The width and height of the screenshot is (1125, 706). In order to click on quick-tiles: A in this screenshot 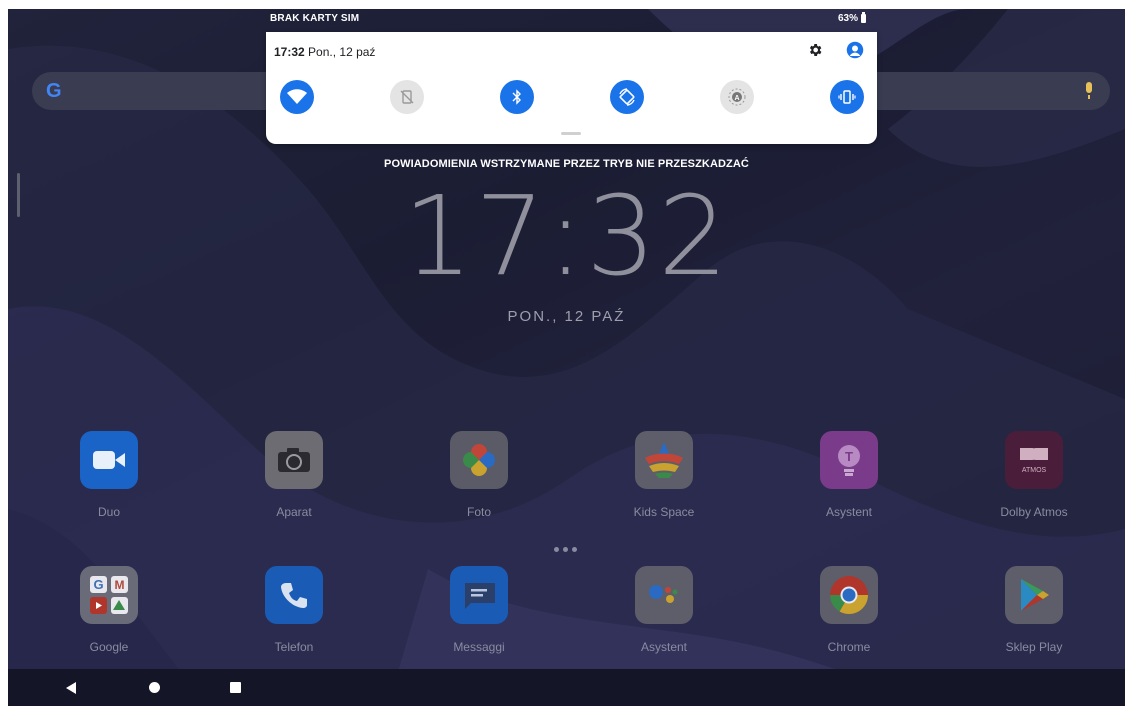, I will do `click(575, 98)`.